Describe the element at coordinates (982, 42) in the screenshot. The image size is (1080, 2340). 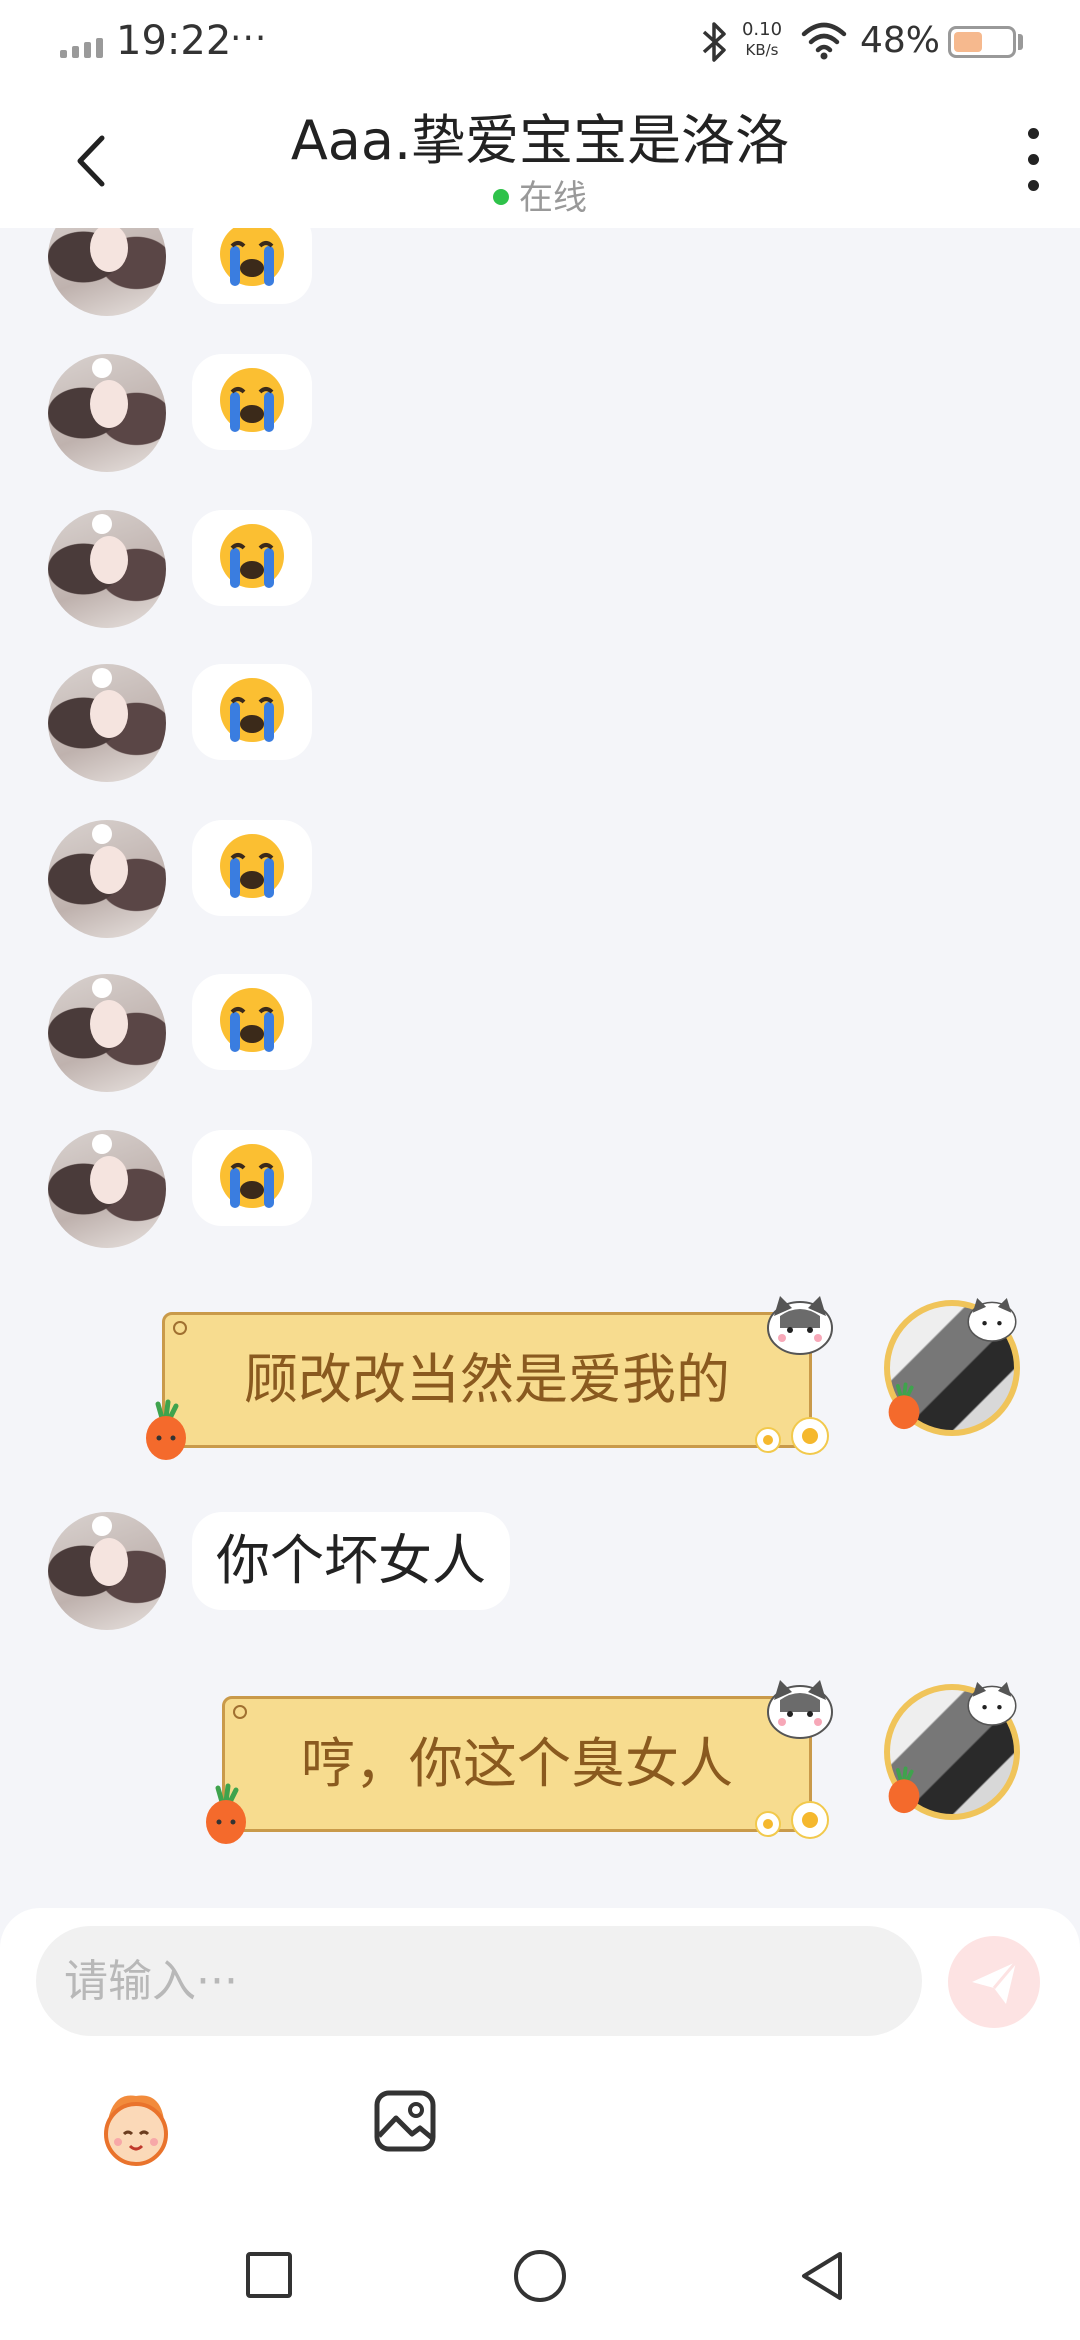
I see `battery-icon` at that location.